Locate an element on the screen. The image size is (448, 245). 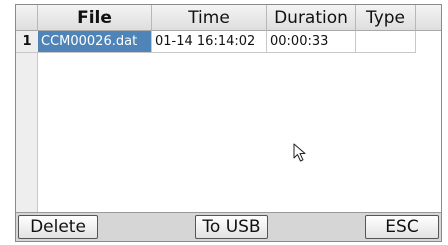
table-row: 1 CCM00026.dat 01-14 16:14:02 00:00:33 is located at coordinates (228, 42).